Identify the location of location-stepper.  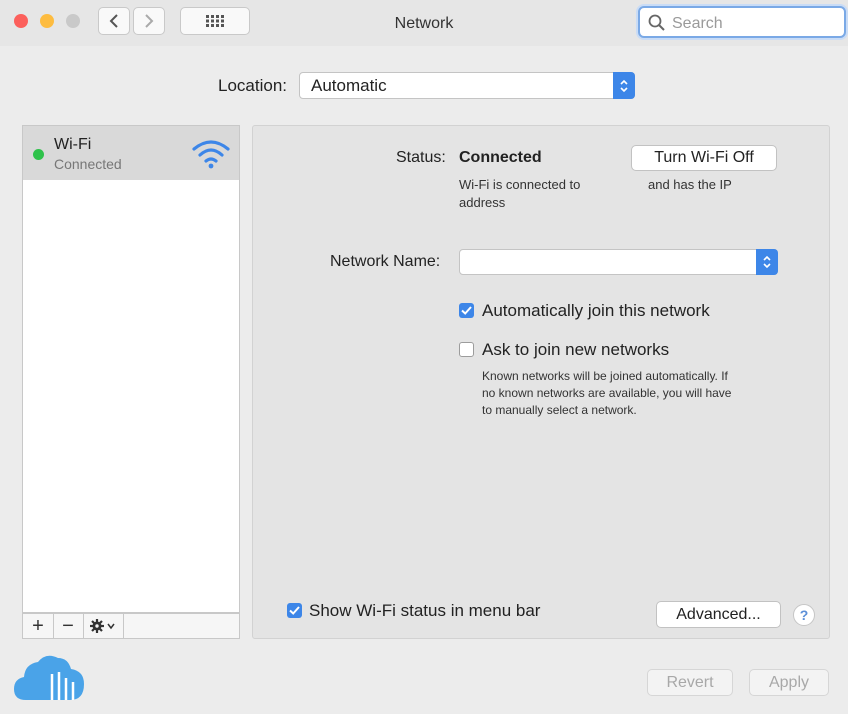
(624, 85).